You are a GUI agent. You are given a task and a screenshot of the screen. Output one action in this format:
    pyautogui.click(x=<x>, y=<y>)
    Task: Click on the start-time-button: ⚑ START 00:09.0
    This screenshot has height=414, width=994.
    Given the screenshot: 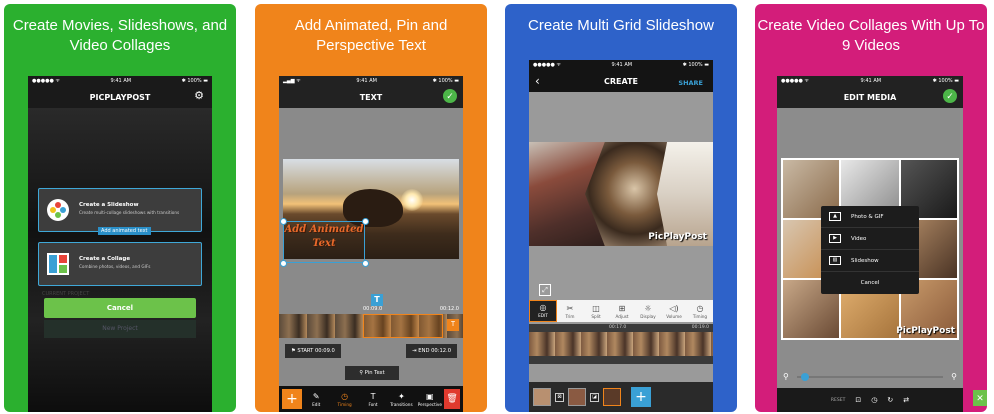 What is the action you would take?
    pyautogui.click(x=313, y=351)
    